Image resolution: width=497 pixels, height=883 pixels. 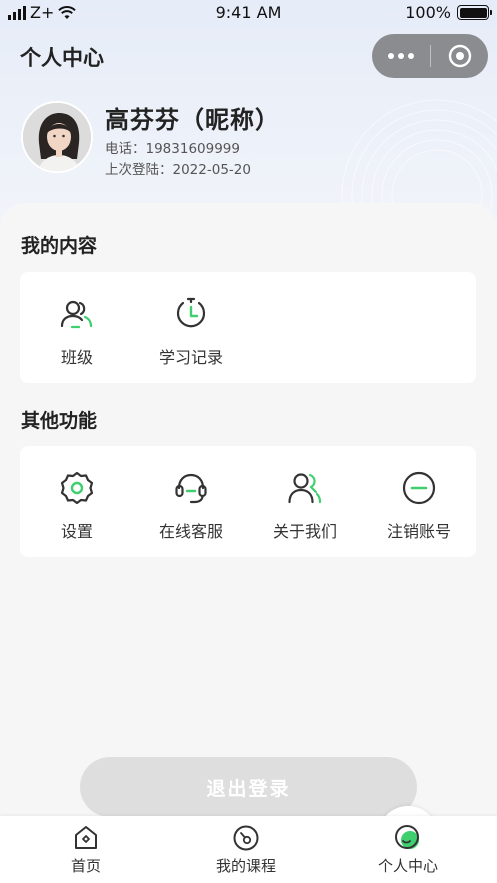 What do you see at coordinates (408, 838) in the screenshot?
I see `profile-icon` at bounding box center [408, 838].